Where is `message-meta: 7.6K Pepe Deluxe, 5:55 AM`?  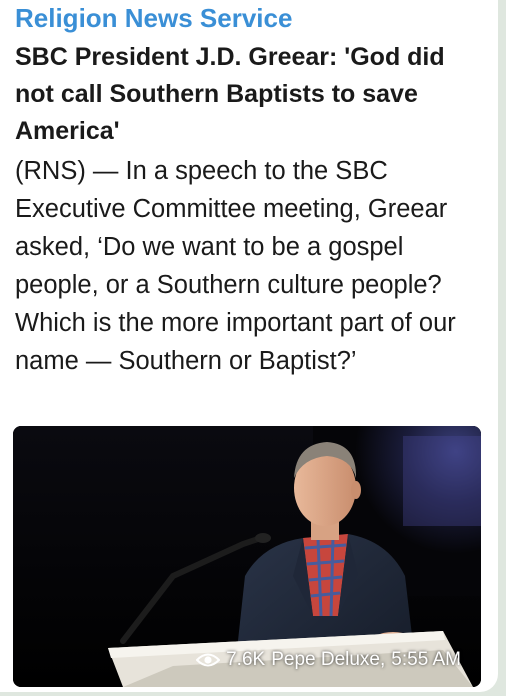
message-meta: 7.6K Pepe Deluxe, 5:55 AM is located at coordinates (328, 660).